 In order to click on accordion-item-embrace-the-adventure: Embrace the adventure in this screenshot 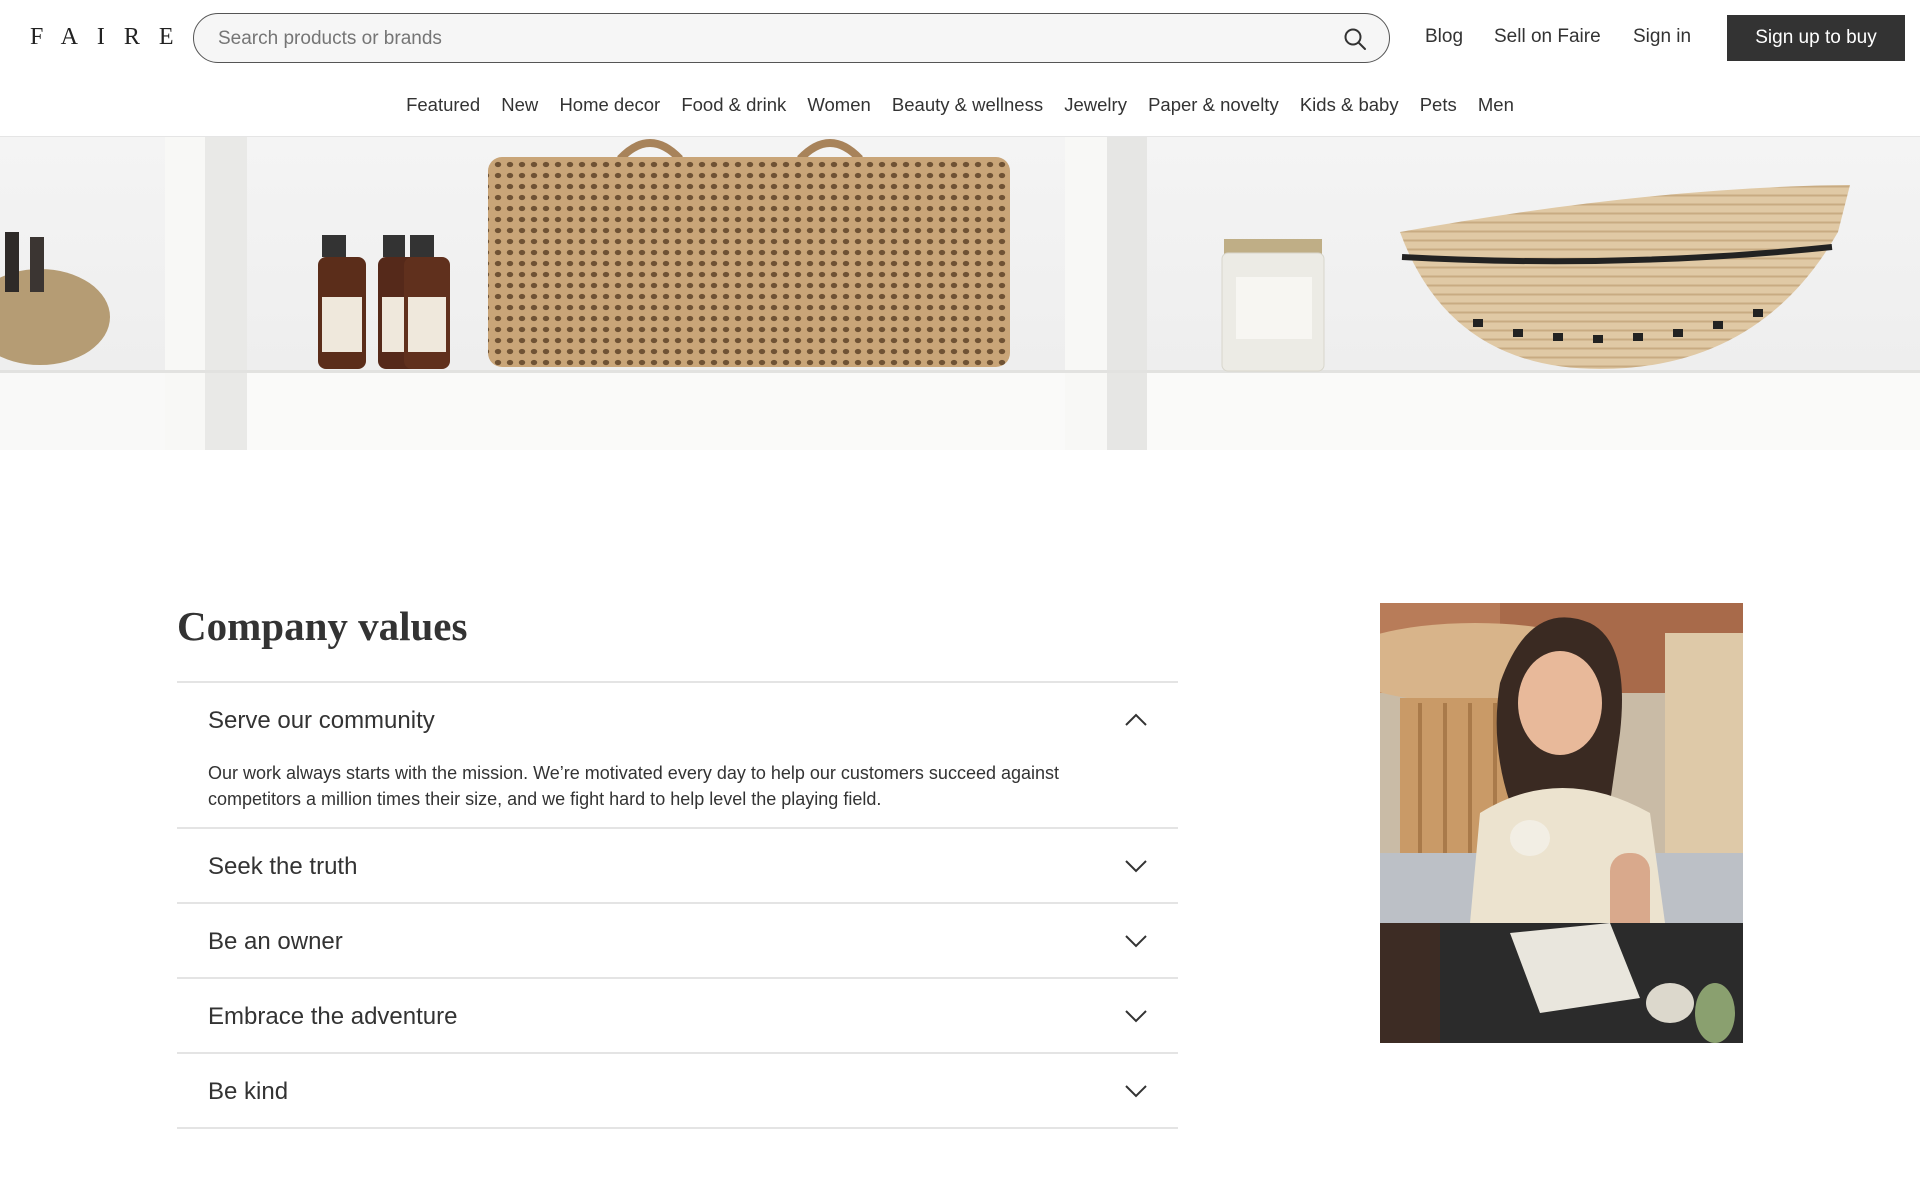, I will do `click(677, 1015)`.